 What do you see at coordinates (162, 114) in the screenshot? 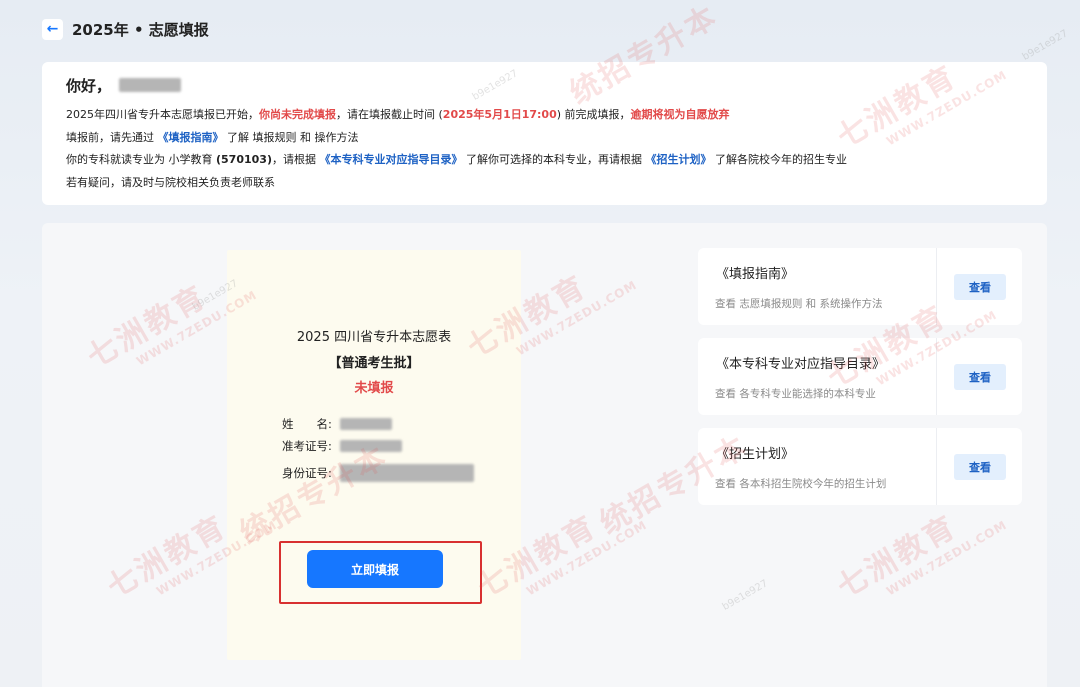
I see `notice-text: 2025年四川省专升本志愿填报已开始，` at bounding box center [162, 114].